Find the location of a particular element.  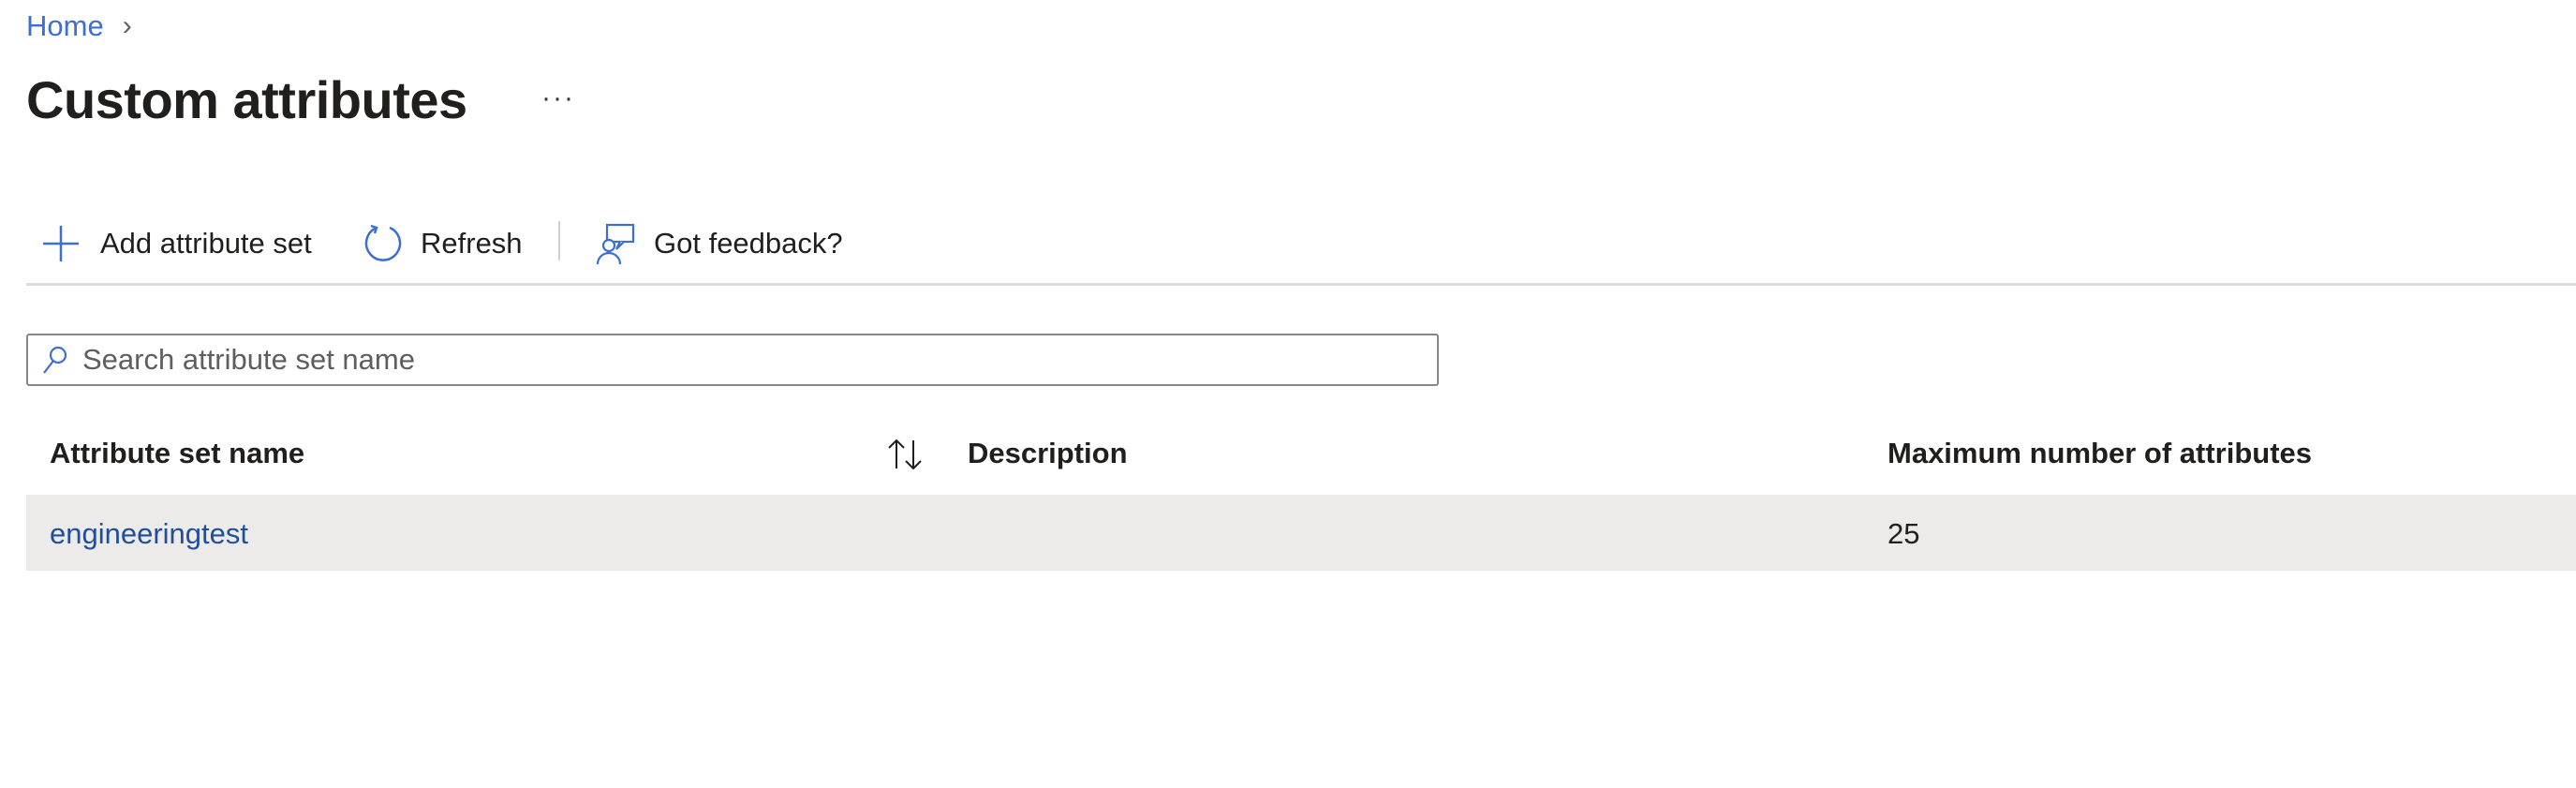

search-box is located at coordinates (733, 360).